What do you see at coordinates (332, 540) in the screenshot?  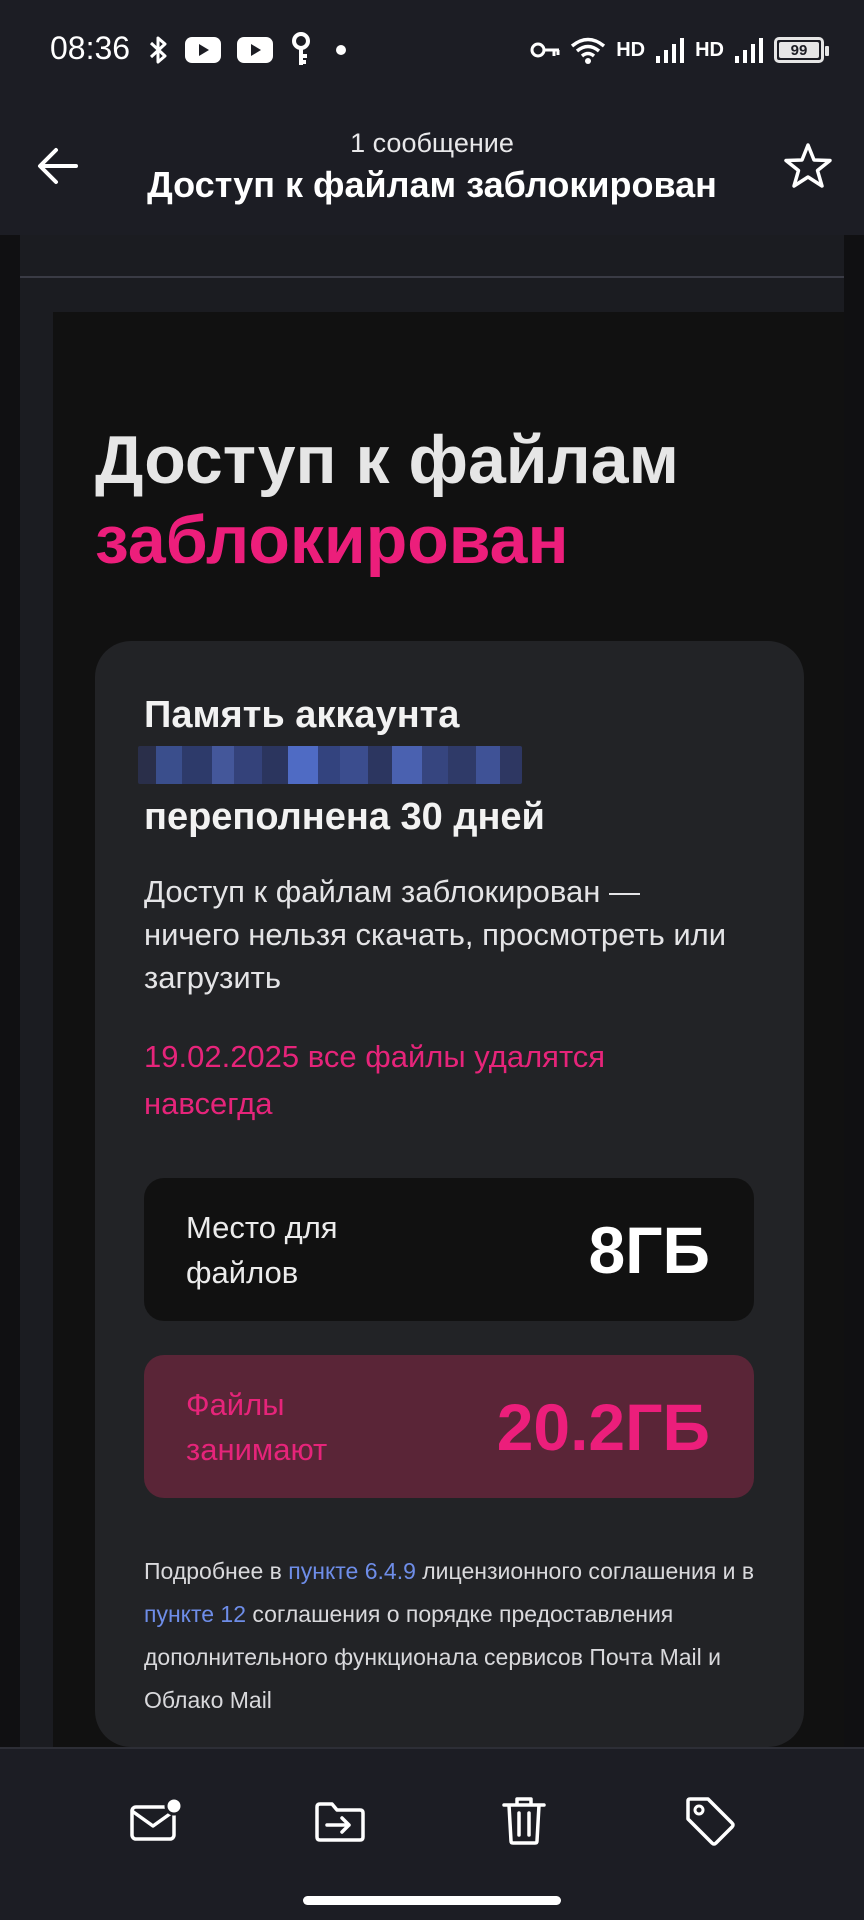 I see `headline-line2: заблокирован` at bounding box center [332, 540].